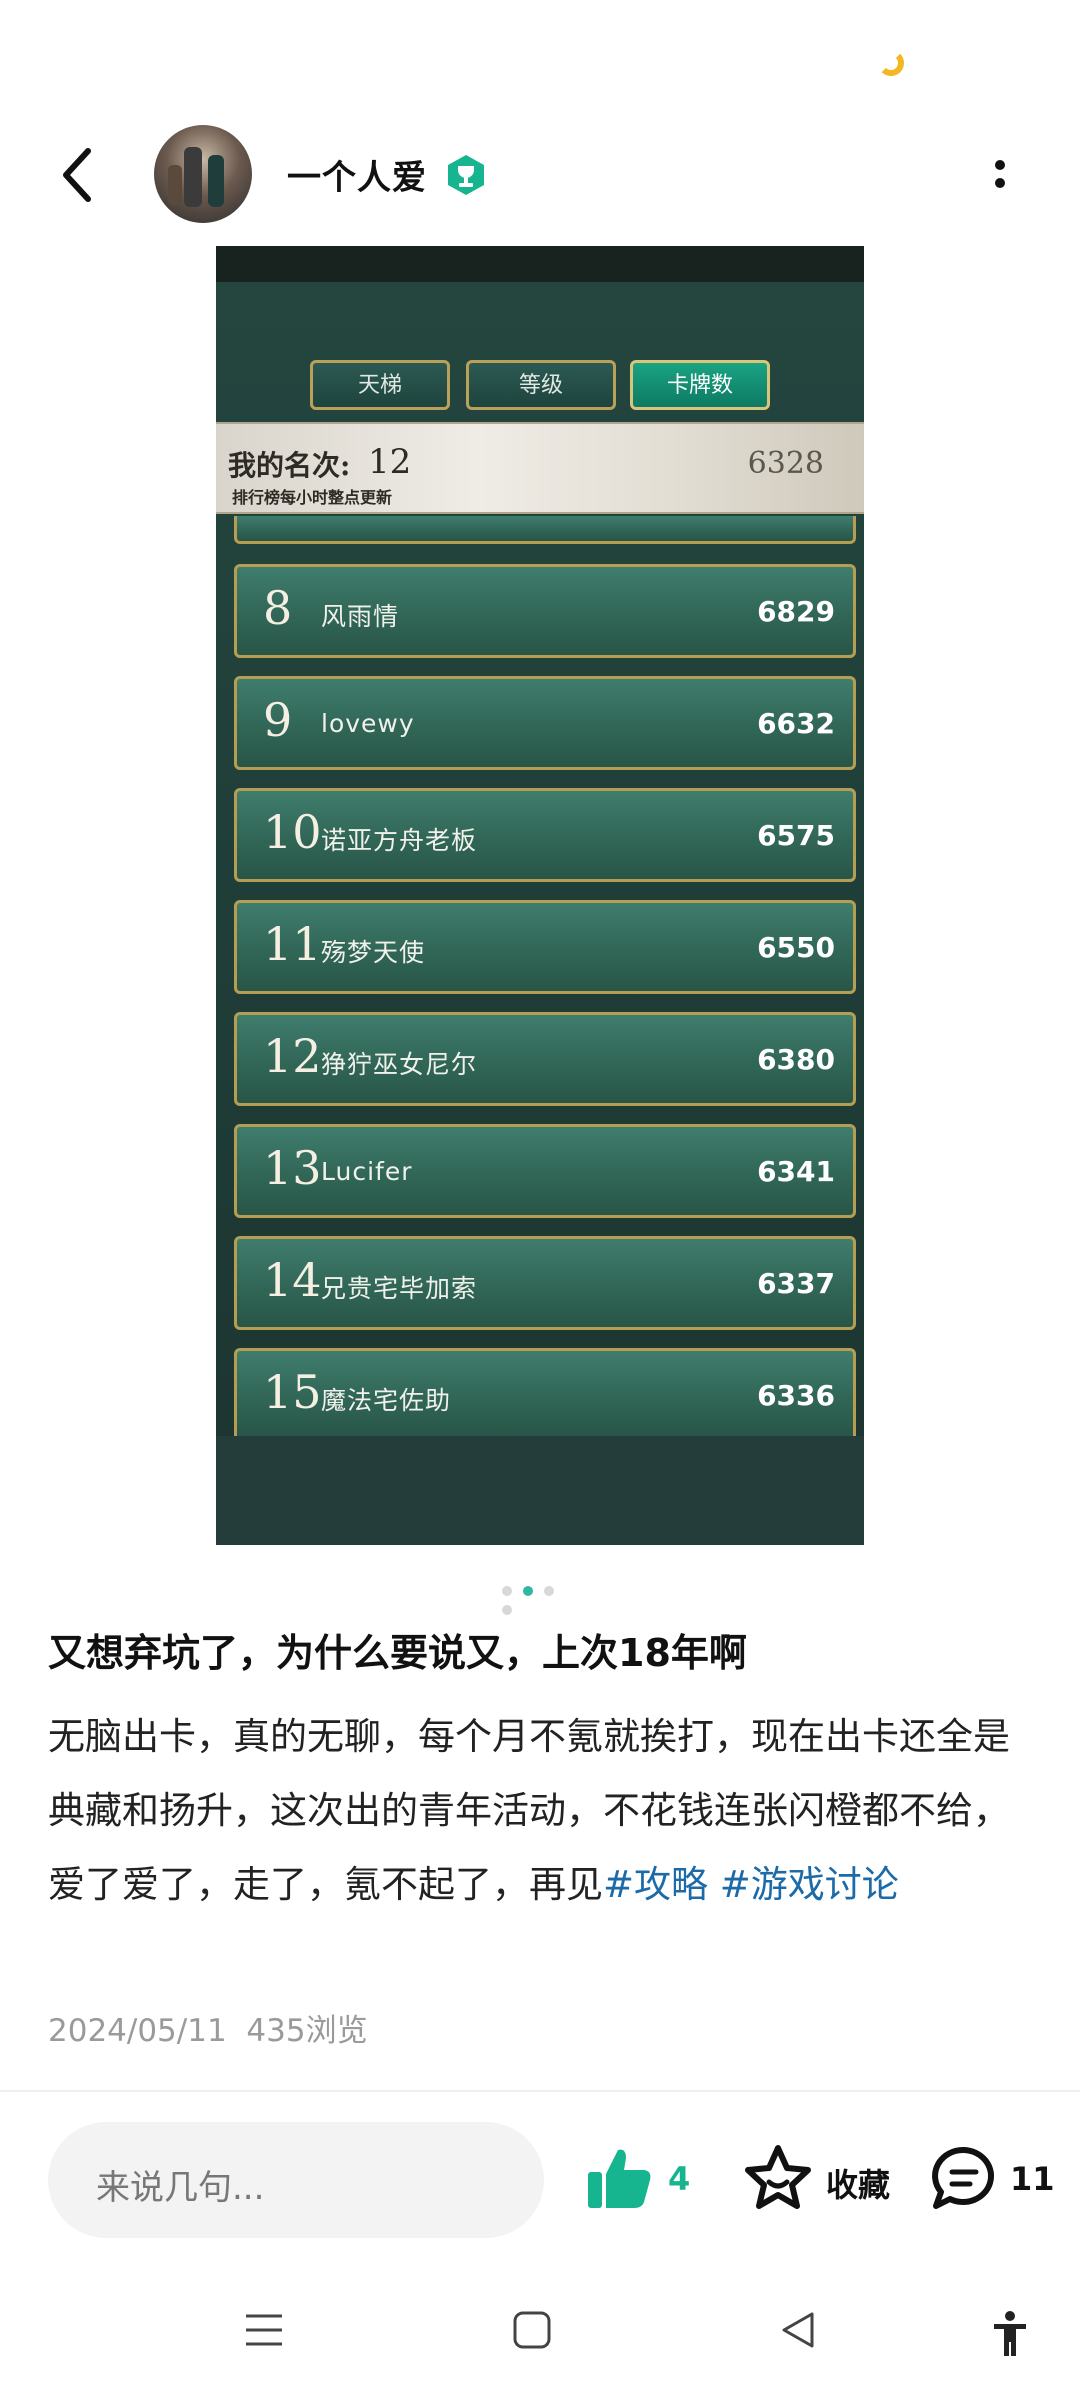 The width and height of the screenshot is (1080, 2400). Describe the element at coordinates (292, 1392) in the screenshot. I see `row-rank: 15` at that location.